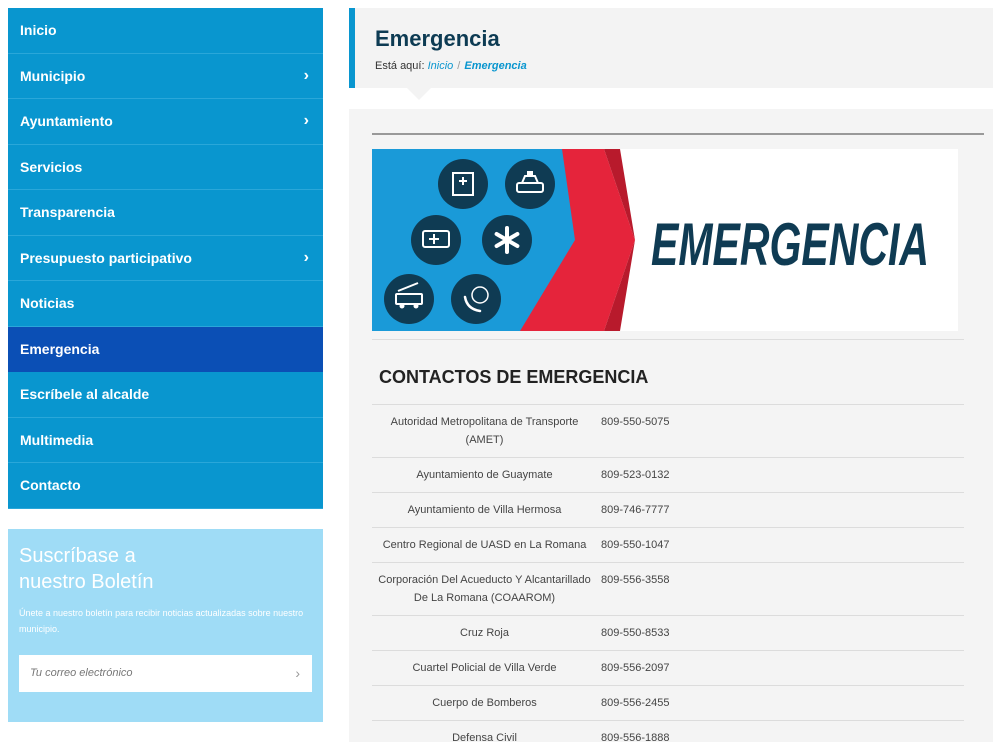 The width and height of the screenshot is (993, 755). Describe the element at coordinates (67, 212) in the screenshot. I see `sidebar-item-label: Transparencia` at that location.